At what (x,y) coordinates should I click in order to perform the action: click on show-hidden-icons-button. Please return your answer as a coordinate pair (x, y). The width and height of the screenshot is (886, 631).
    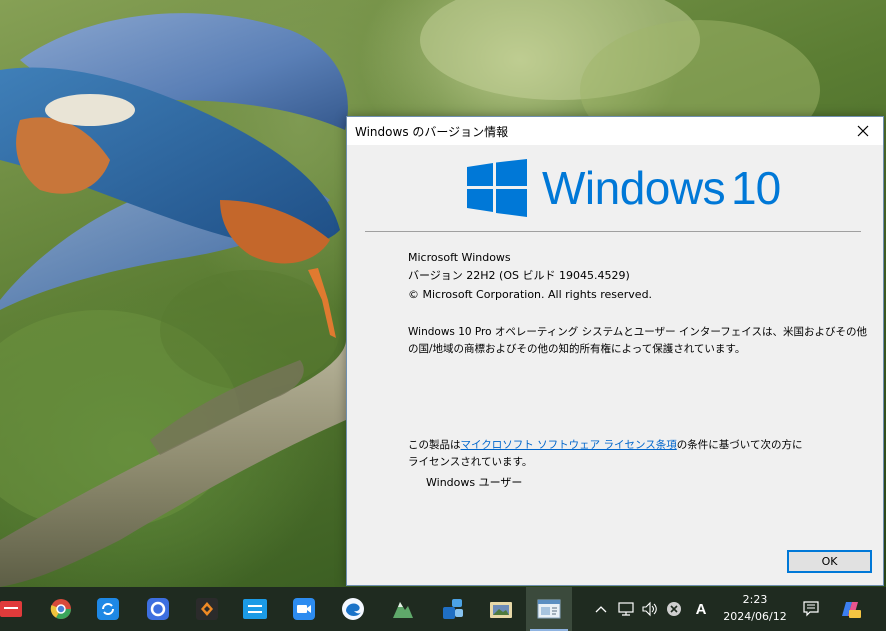
    Looking at the image, I should click on (601, 609).